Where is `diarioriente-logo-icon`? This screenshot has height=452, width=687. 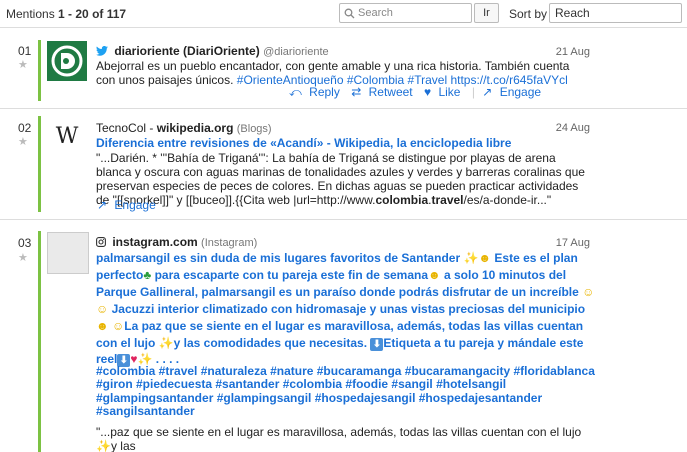
diarioriente-logo-icon is located at coordinates (67, 61).